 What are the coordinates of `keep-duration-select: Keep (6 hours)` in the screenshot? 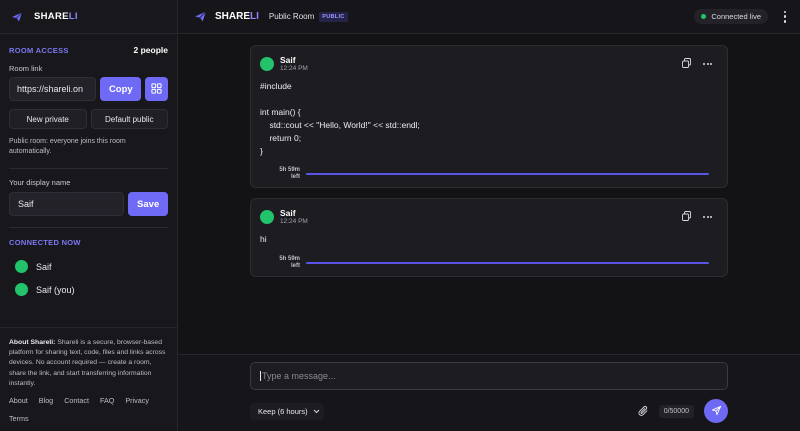 It's located at (287, 411).